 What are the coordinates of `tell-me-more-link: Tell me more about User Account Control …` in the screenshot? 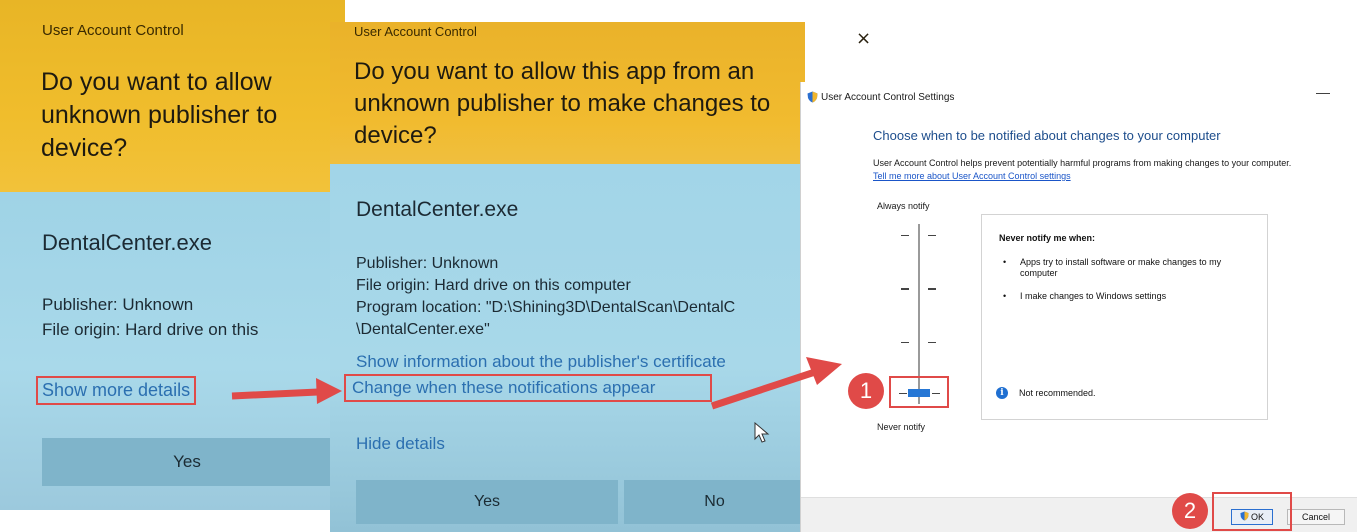 It's located at (972, 176).